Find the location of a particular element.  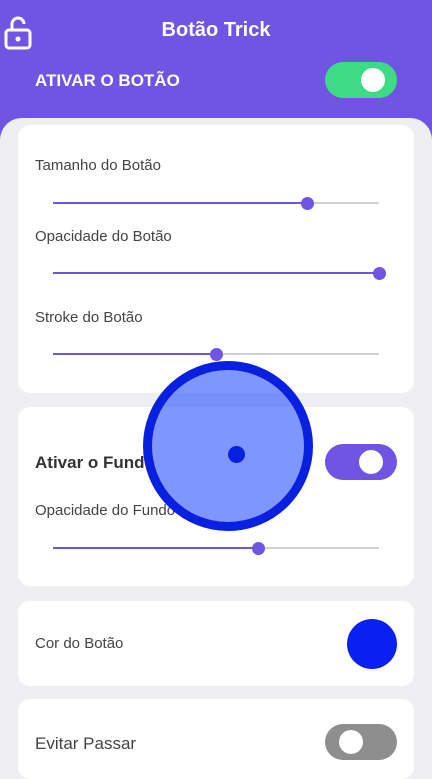

button-color-label: Cor do Botão is located at coordinates (79, 643).